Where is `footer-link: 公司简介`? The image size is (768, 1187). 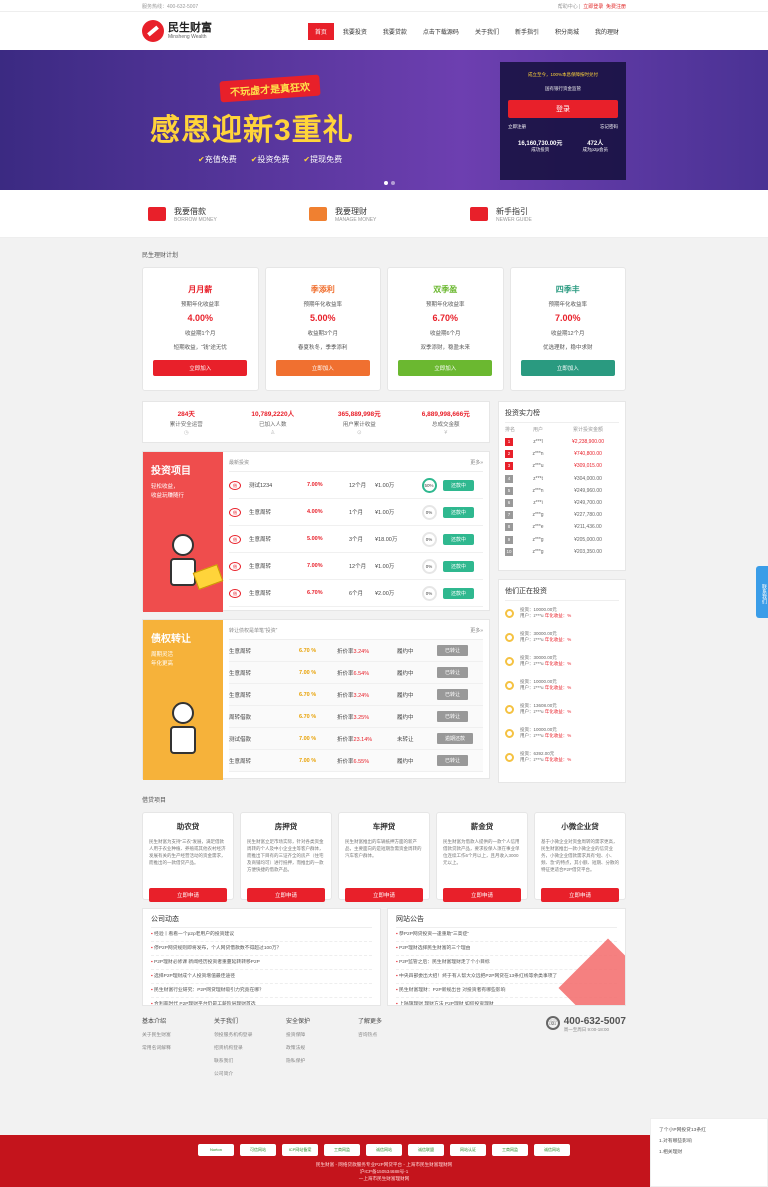
footer-link: 公司简介 is located at coordinates (250, 1073).